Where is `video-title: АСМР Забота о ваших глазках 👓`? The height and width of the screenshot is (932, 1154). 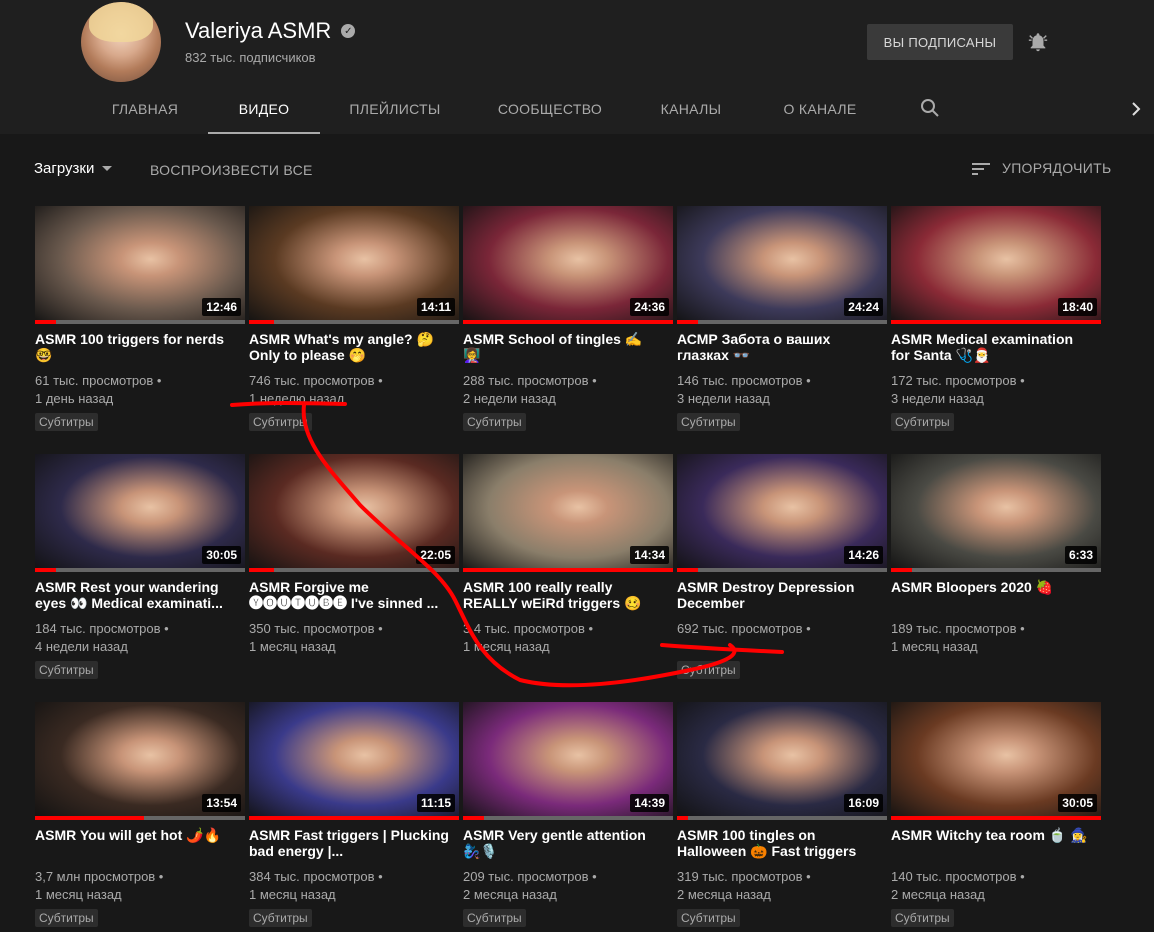 video-title: АСМР Забота о ваших глазках 👓 is located at coordinates (777, 347).